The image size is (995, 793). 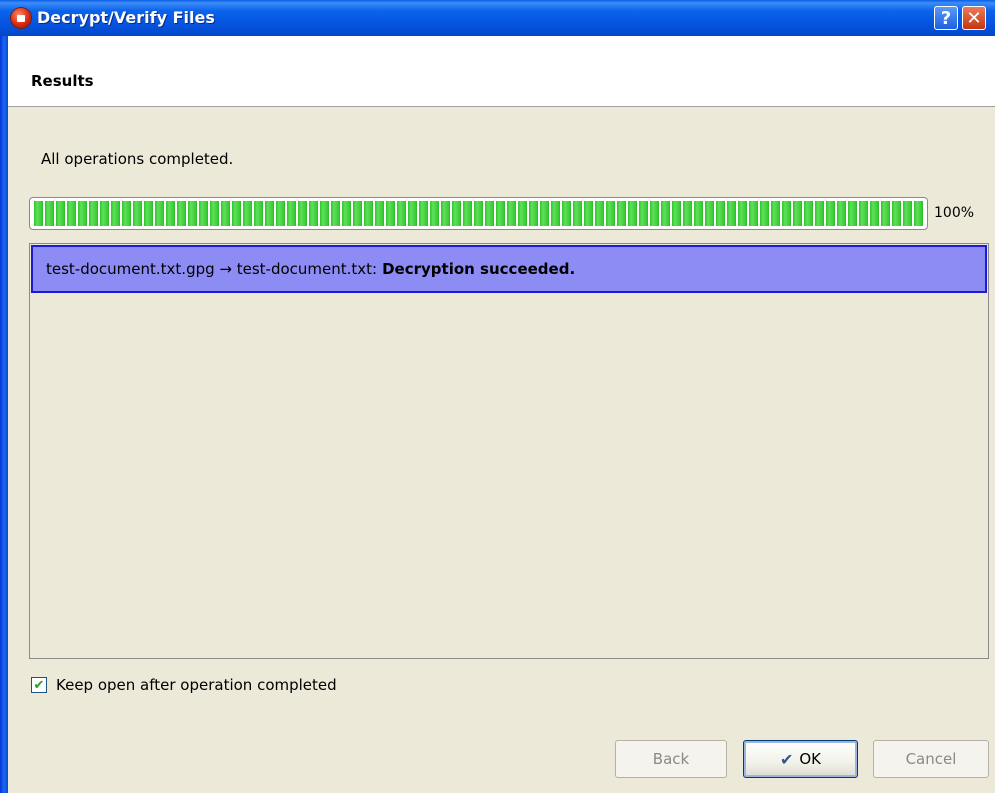 What do you see at coordinates (4, 414) in the screenshot?
I see `window-frame` at bounding box center [4, 414].